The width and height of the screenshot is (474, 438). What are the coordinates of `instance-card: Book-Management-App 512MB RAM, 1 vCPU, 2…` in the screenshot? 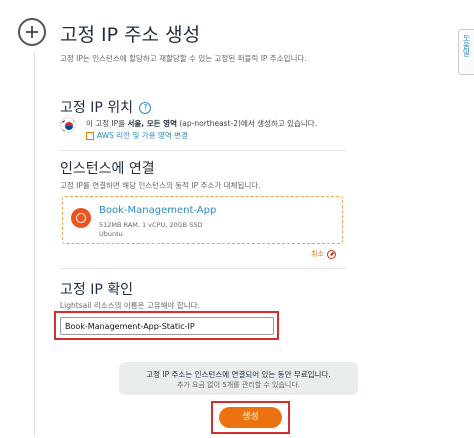 It's located at (202, 220).